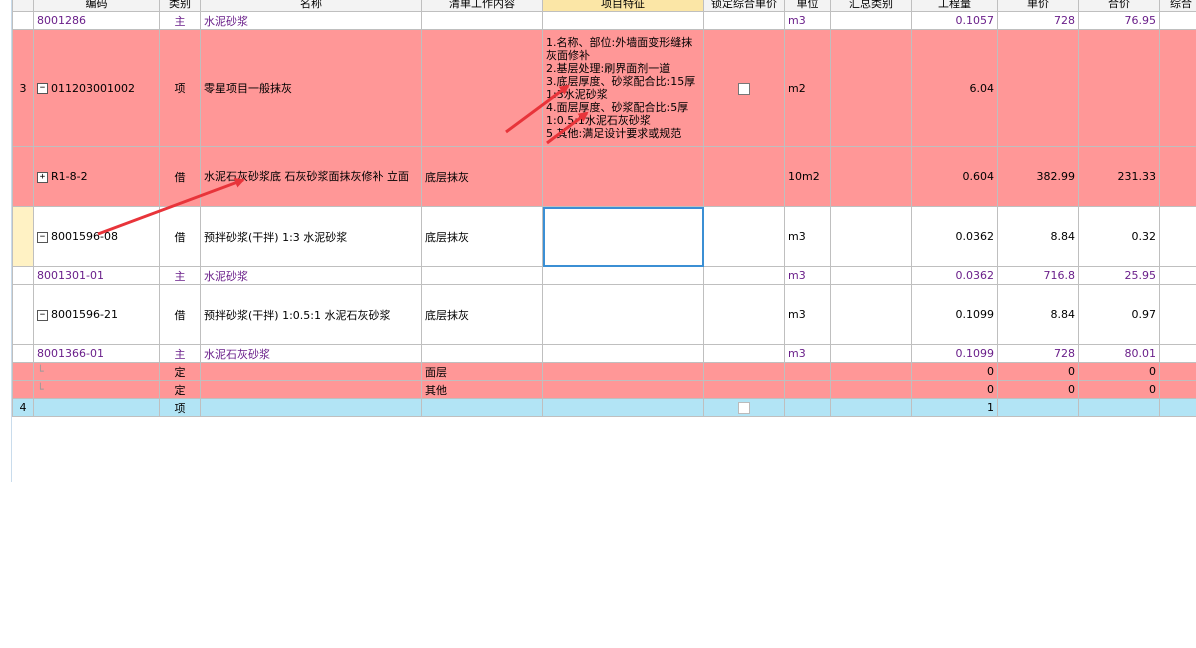 This screenshot has width=1196, height=648. Describe the element at coordinates (311, 176) in the screenshot. I see `name-cell: 水泥石灰砂浆底 石灰砂浆面抹灰修补 立面` at that location.